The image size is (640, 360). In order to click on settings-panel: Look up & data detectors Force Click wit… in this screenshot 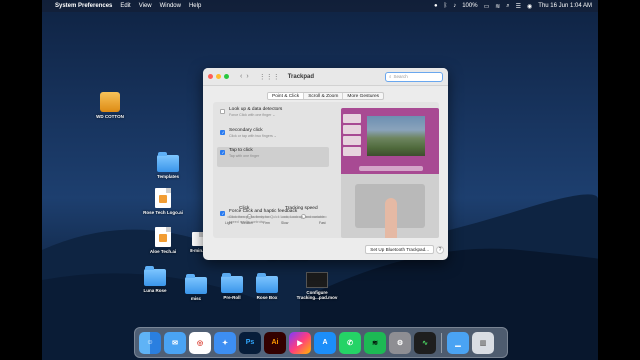, I will do `click(326, 170)`.